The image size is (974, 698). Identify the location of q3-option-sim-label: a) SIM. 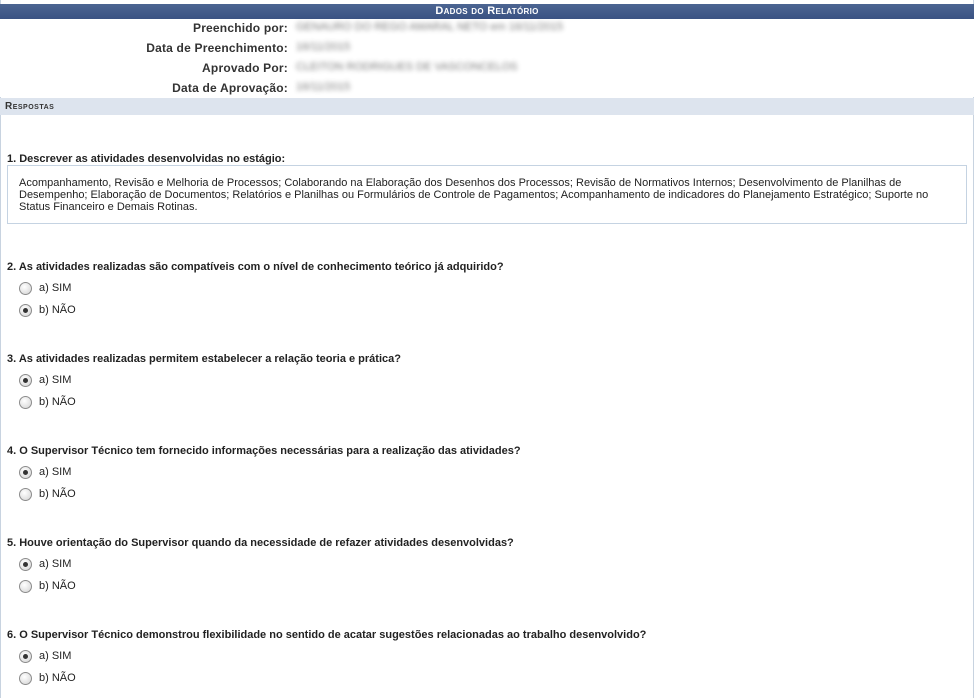
(55, 380).